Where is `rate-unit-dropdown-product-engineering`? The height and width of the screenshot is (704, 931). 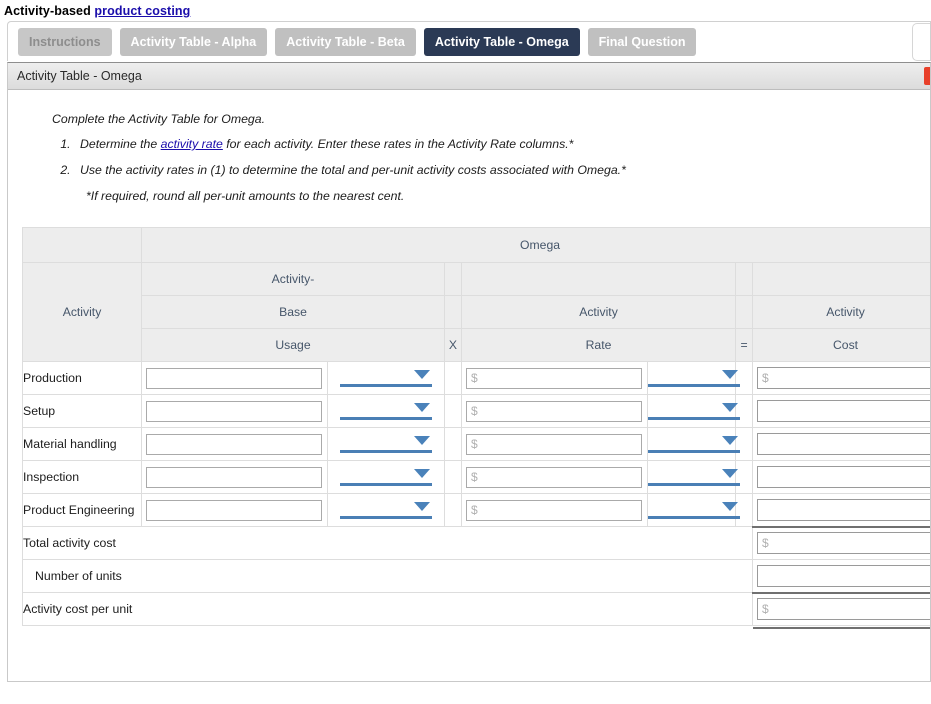
rate-unit-dropdown-product-engineering is located at coordinates (694, 510).